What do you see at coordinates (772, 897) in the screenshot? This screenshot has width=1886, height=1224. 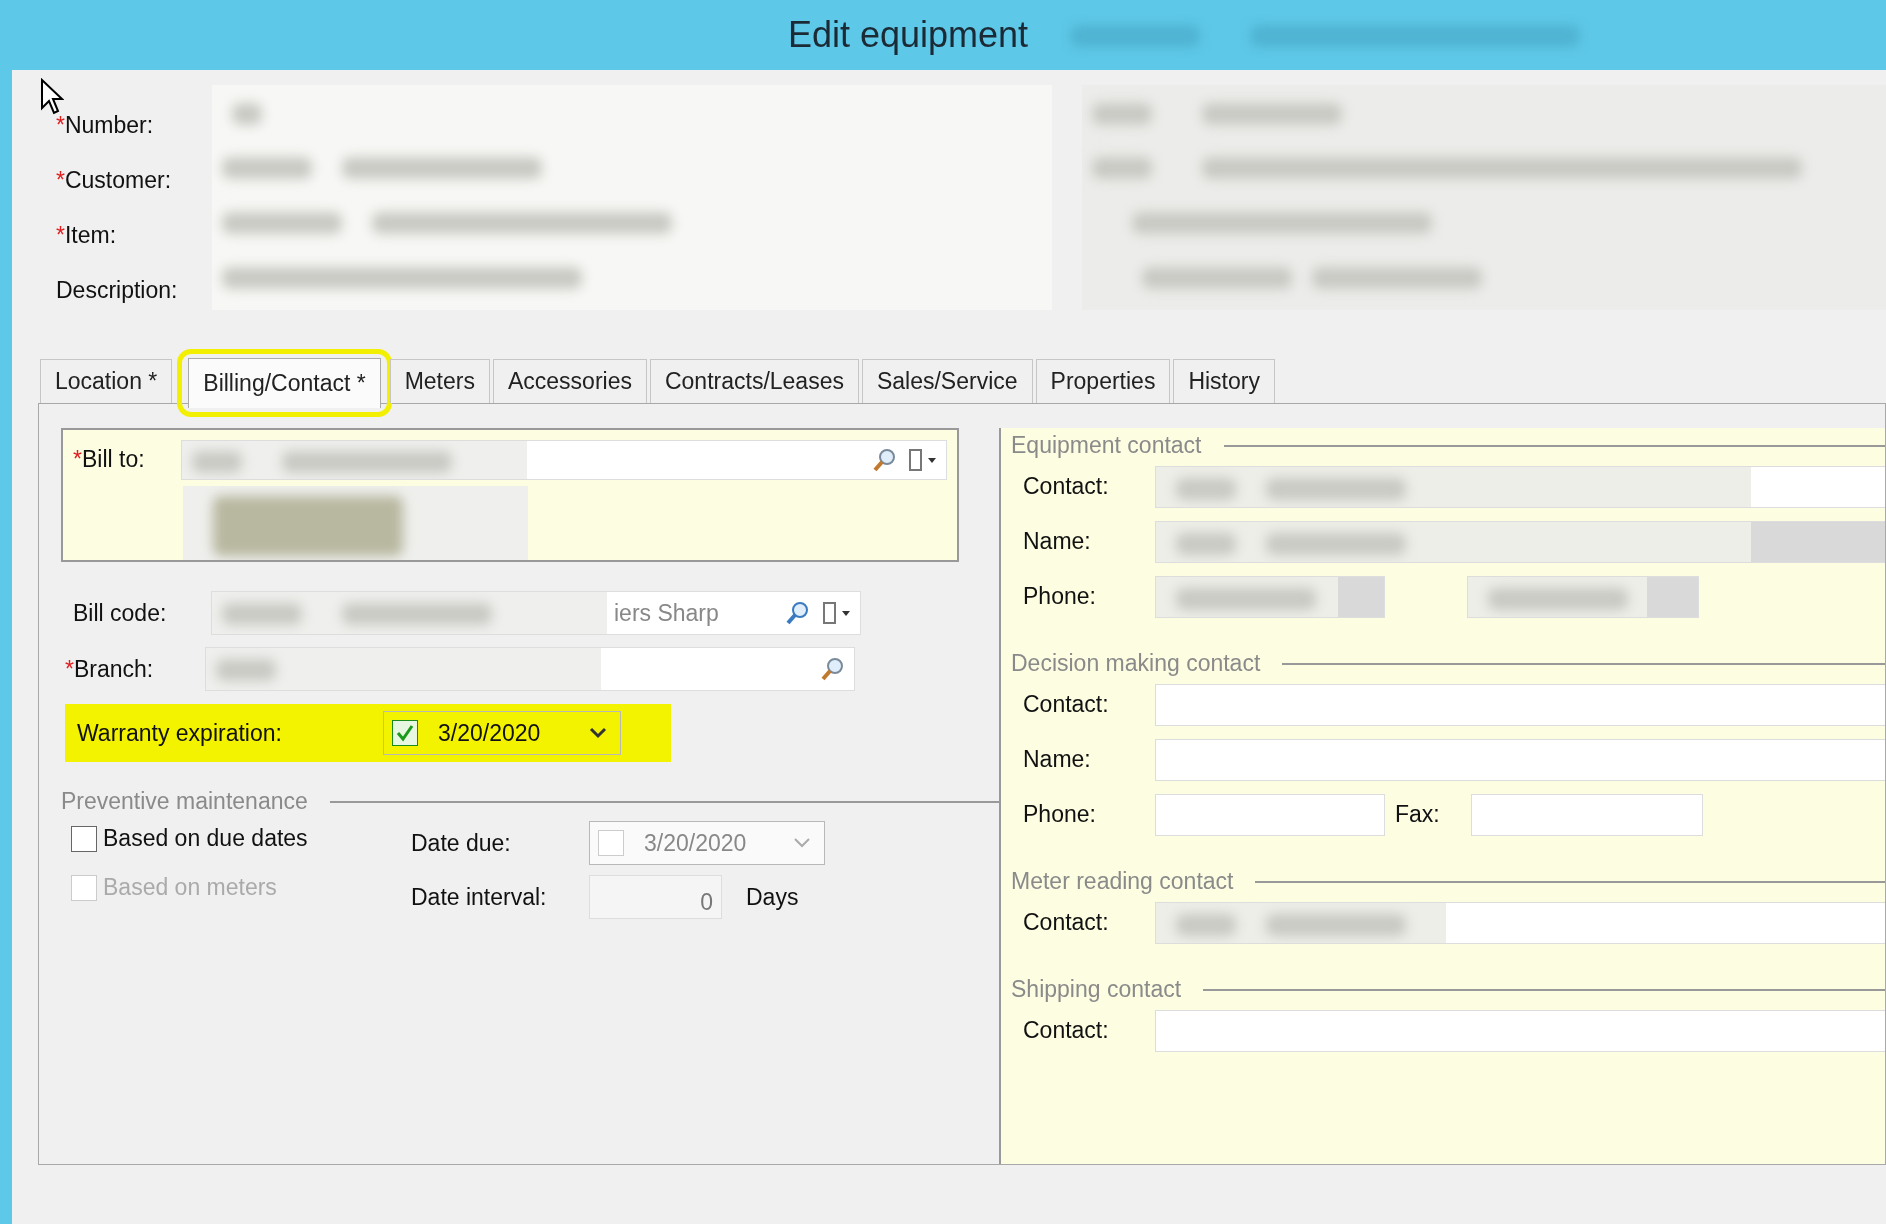 I see `unit-label: Days` at bounding box center [772, 897].